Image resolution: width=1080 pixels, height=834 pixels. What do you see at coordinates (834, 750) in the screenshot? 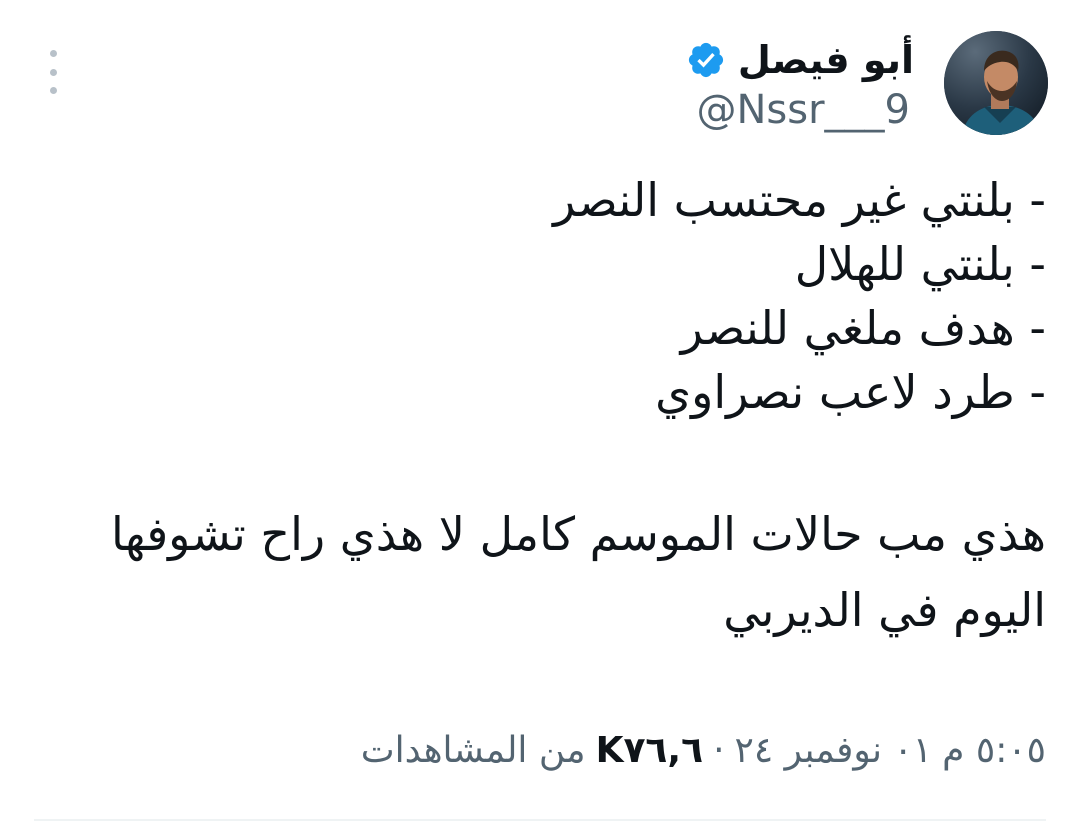
I see `tweet-date: ٠١ نوفمبر ٢٤` at bounding box center [834, 750].